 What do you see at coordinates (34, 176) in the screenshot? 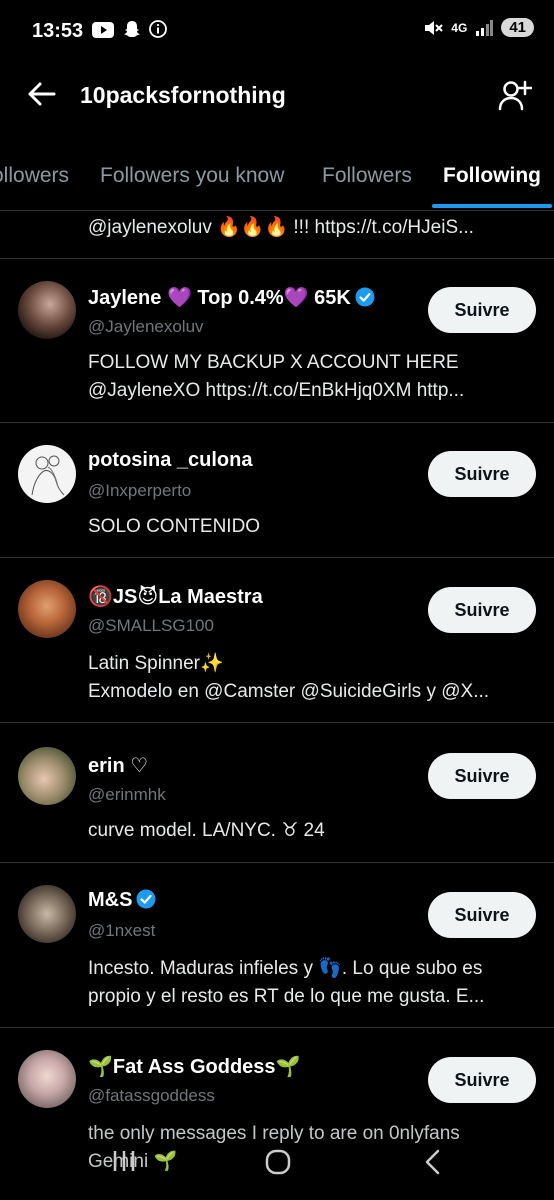
I see `tab-followers-partial: ollowers` at bounding box center [34, 176].